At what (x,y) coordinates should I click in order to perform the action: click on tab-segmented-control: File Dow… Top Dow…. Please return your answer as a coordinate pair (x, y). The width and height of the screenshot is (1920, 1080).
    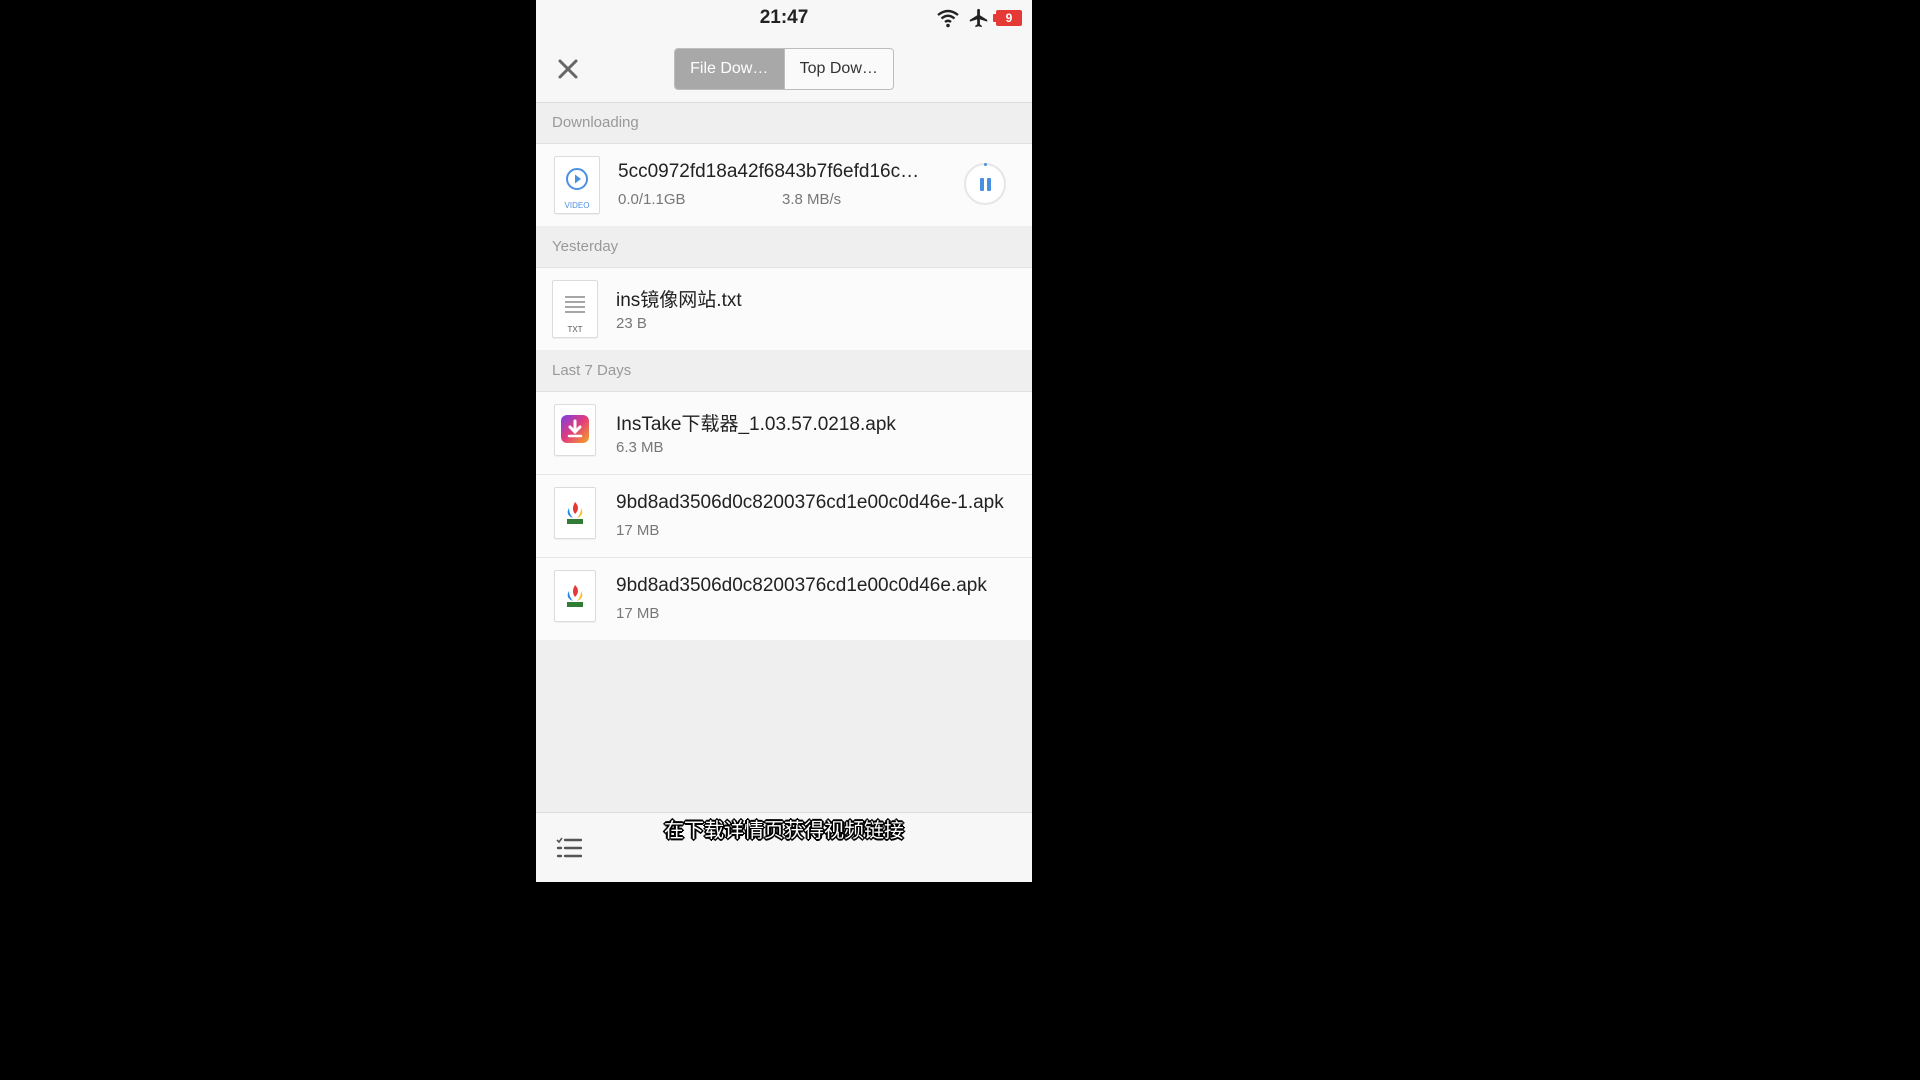
    Looking at the image, I should click on (784, 69).